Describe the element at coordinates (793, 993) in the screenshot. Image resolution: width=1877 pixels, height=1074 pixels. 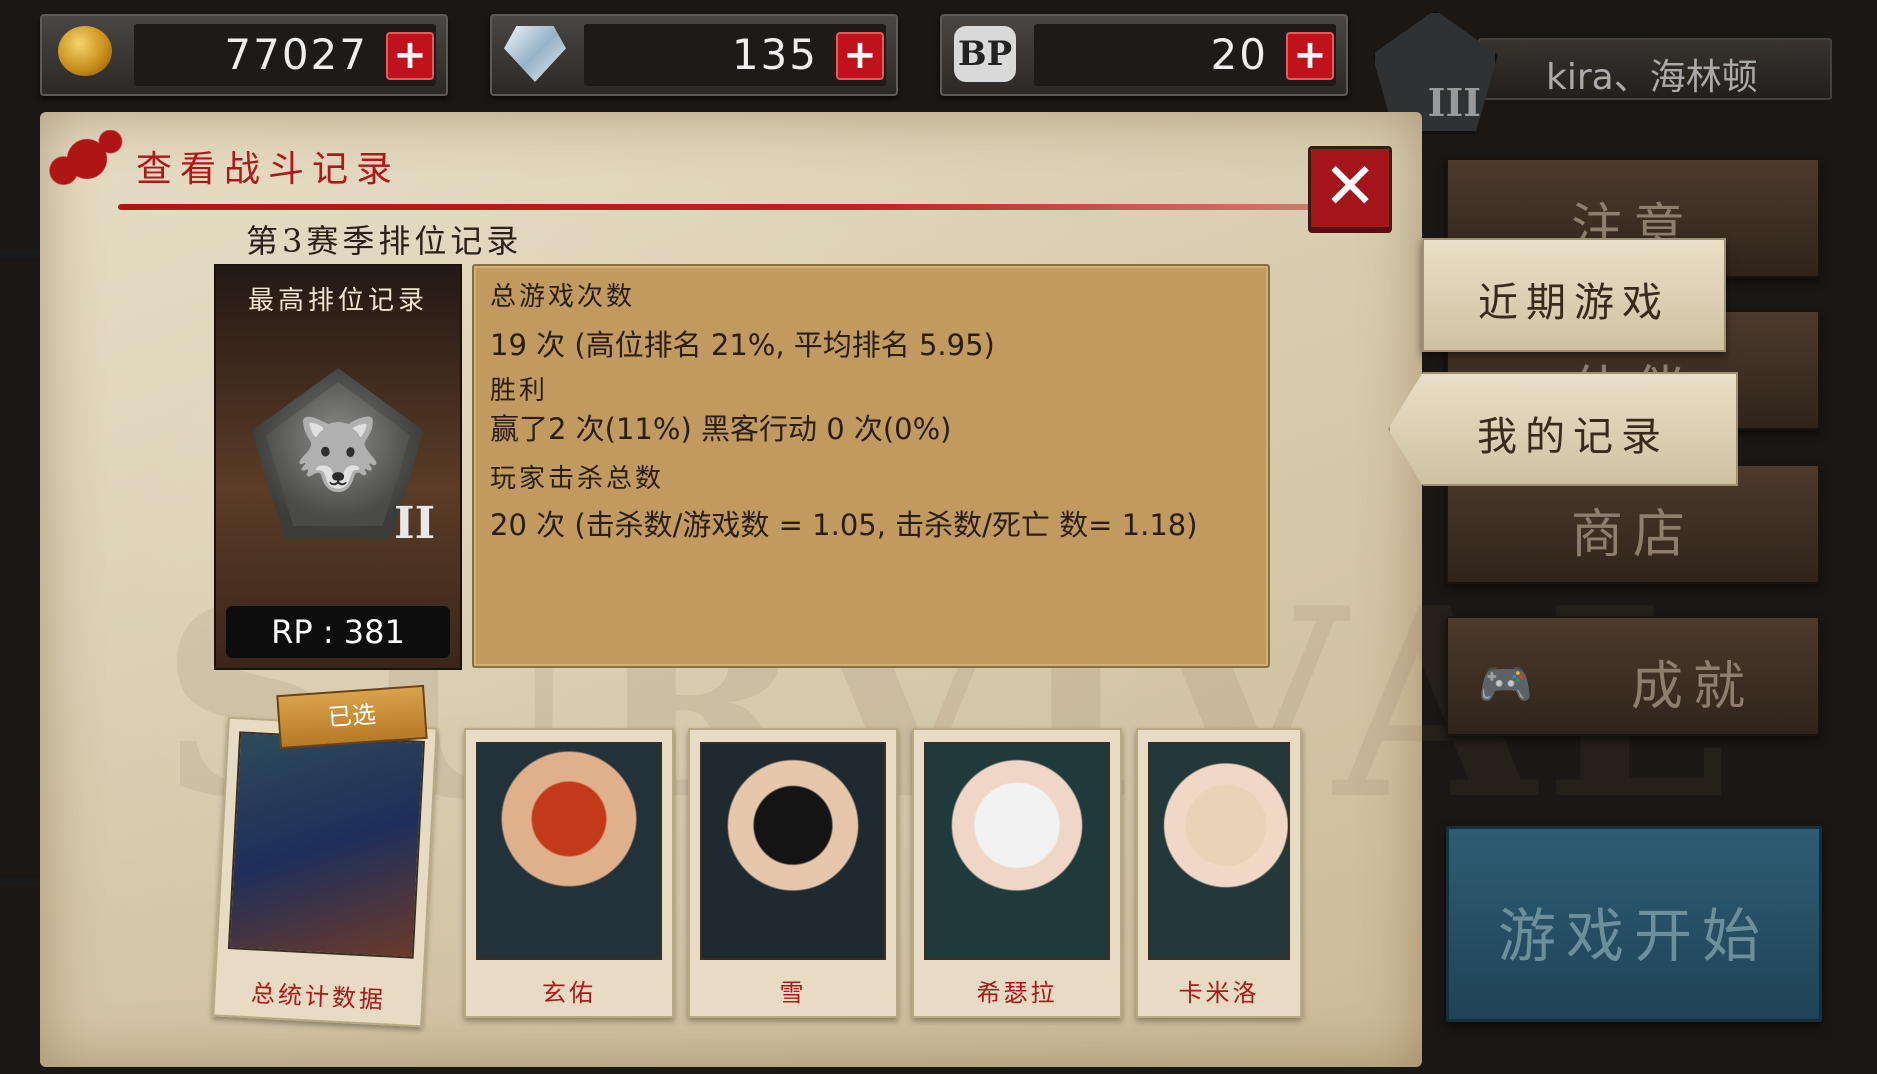
I see `character-name: 雪` at that location.